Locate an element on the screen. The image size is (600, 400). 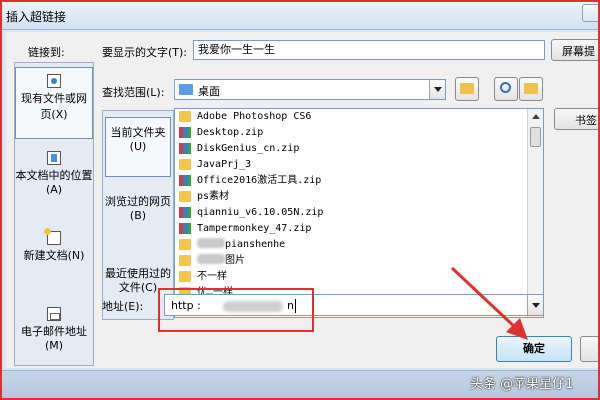
list-item: qianniu_v6.10.05N.zip is located at coordinates (352, 213).